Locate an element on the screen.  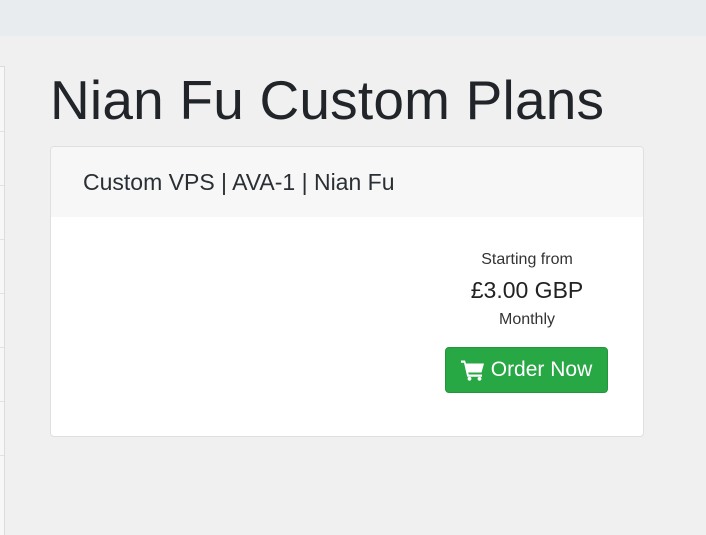
starting-from-label: Starting from is located at coordinates (527, 259).